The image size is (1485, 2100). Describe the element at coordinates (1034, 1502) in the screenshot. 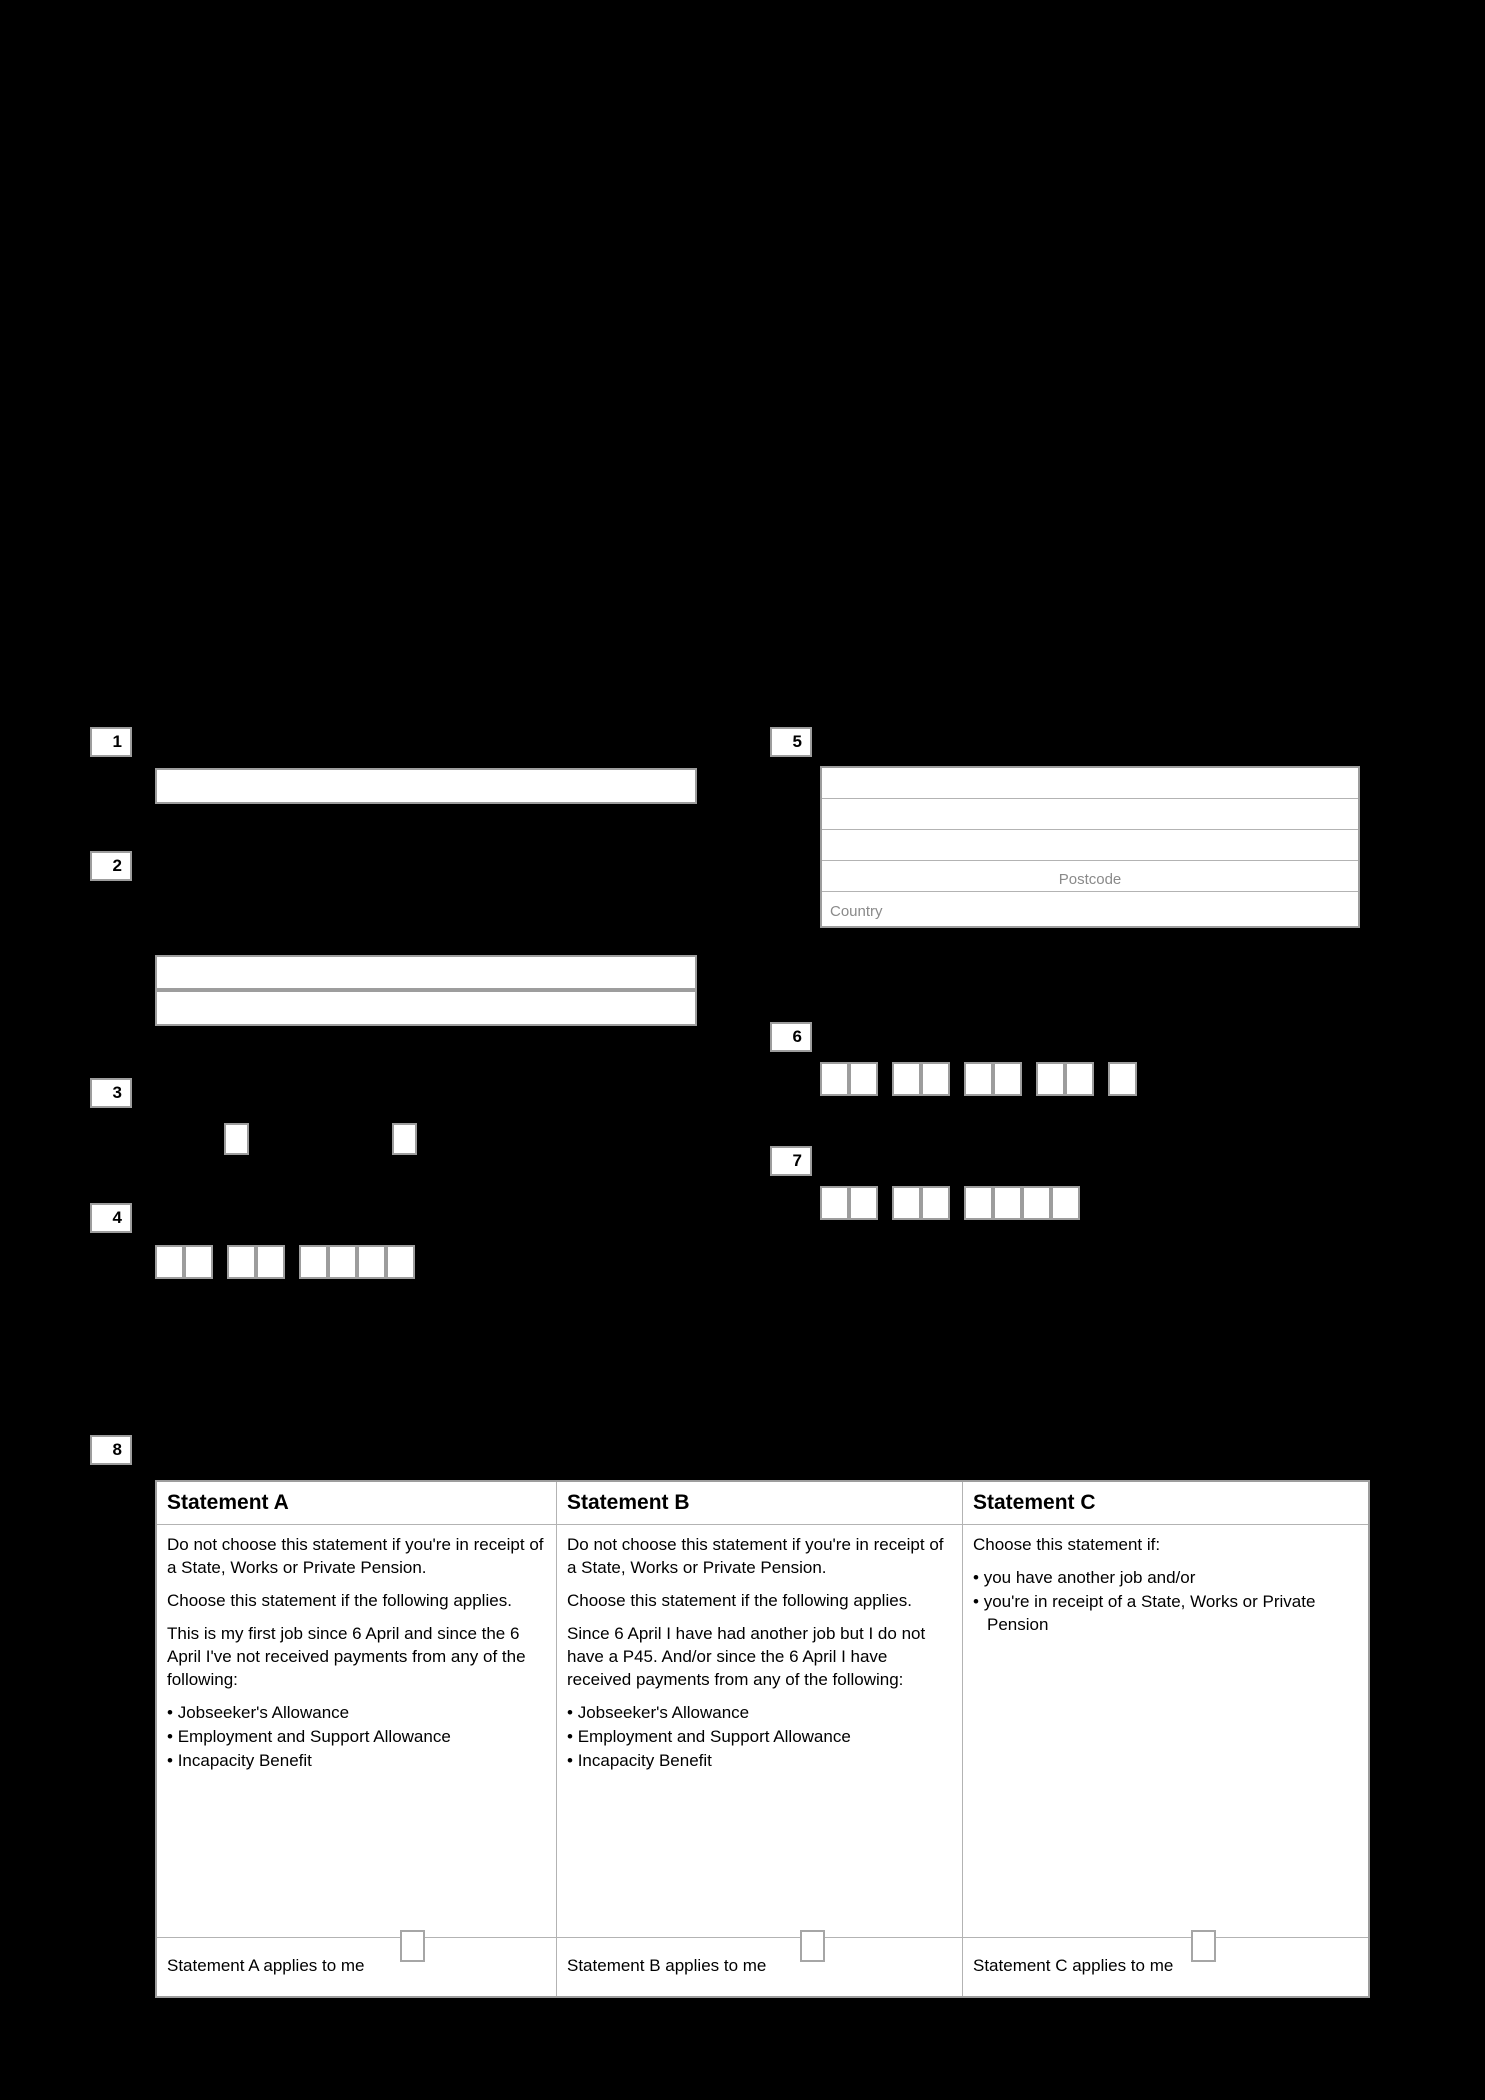

I see `statement-c-title: Statement C` at that location.